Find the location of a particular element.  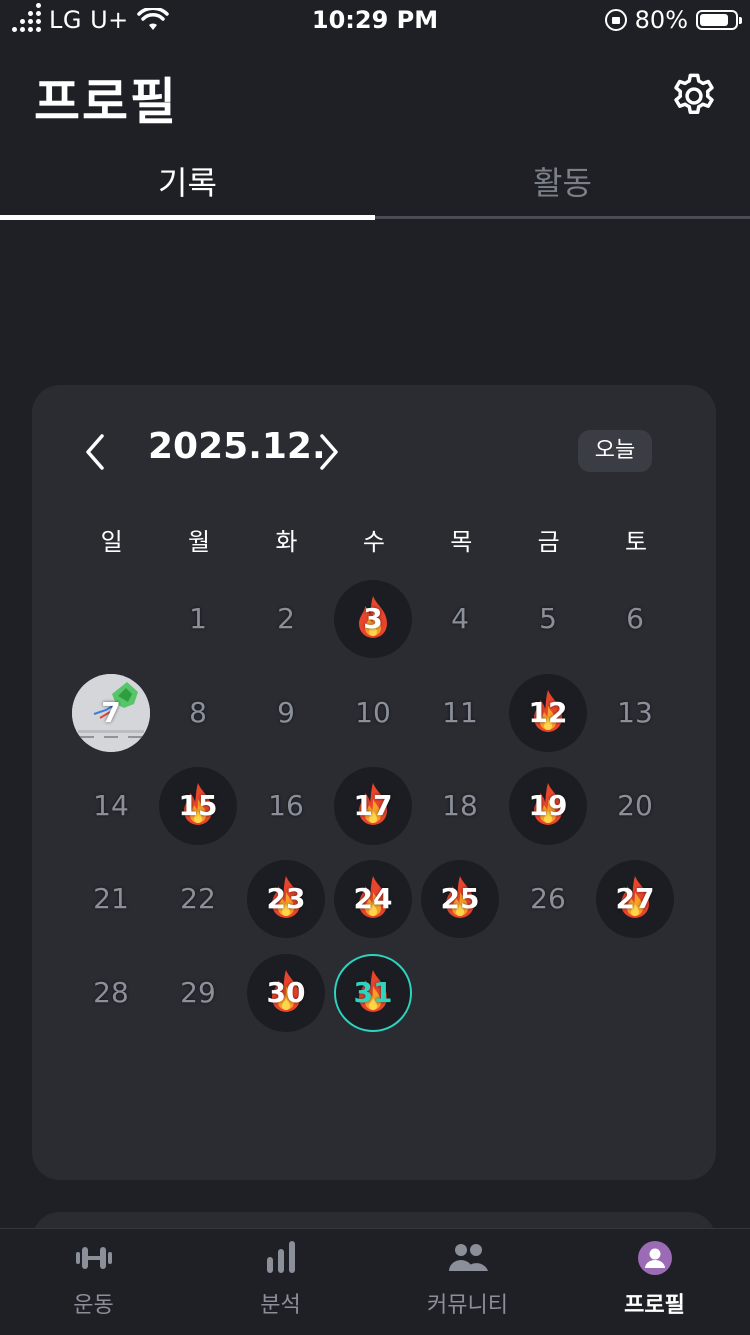

weekday-label: 수 is located at coordinates (373, 542).